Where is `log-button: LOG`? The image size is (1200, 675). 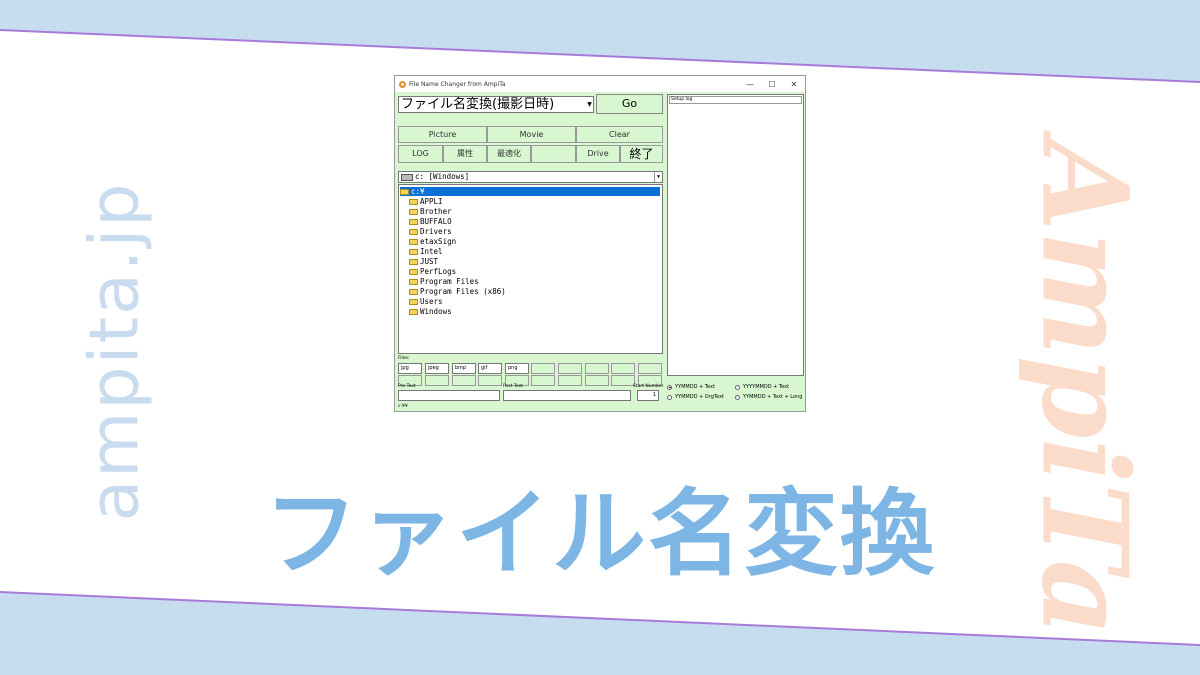
log-button: LOG is located at coordinates (420, 154).